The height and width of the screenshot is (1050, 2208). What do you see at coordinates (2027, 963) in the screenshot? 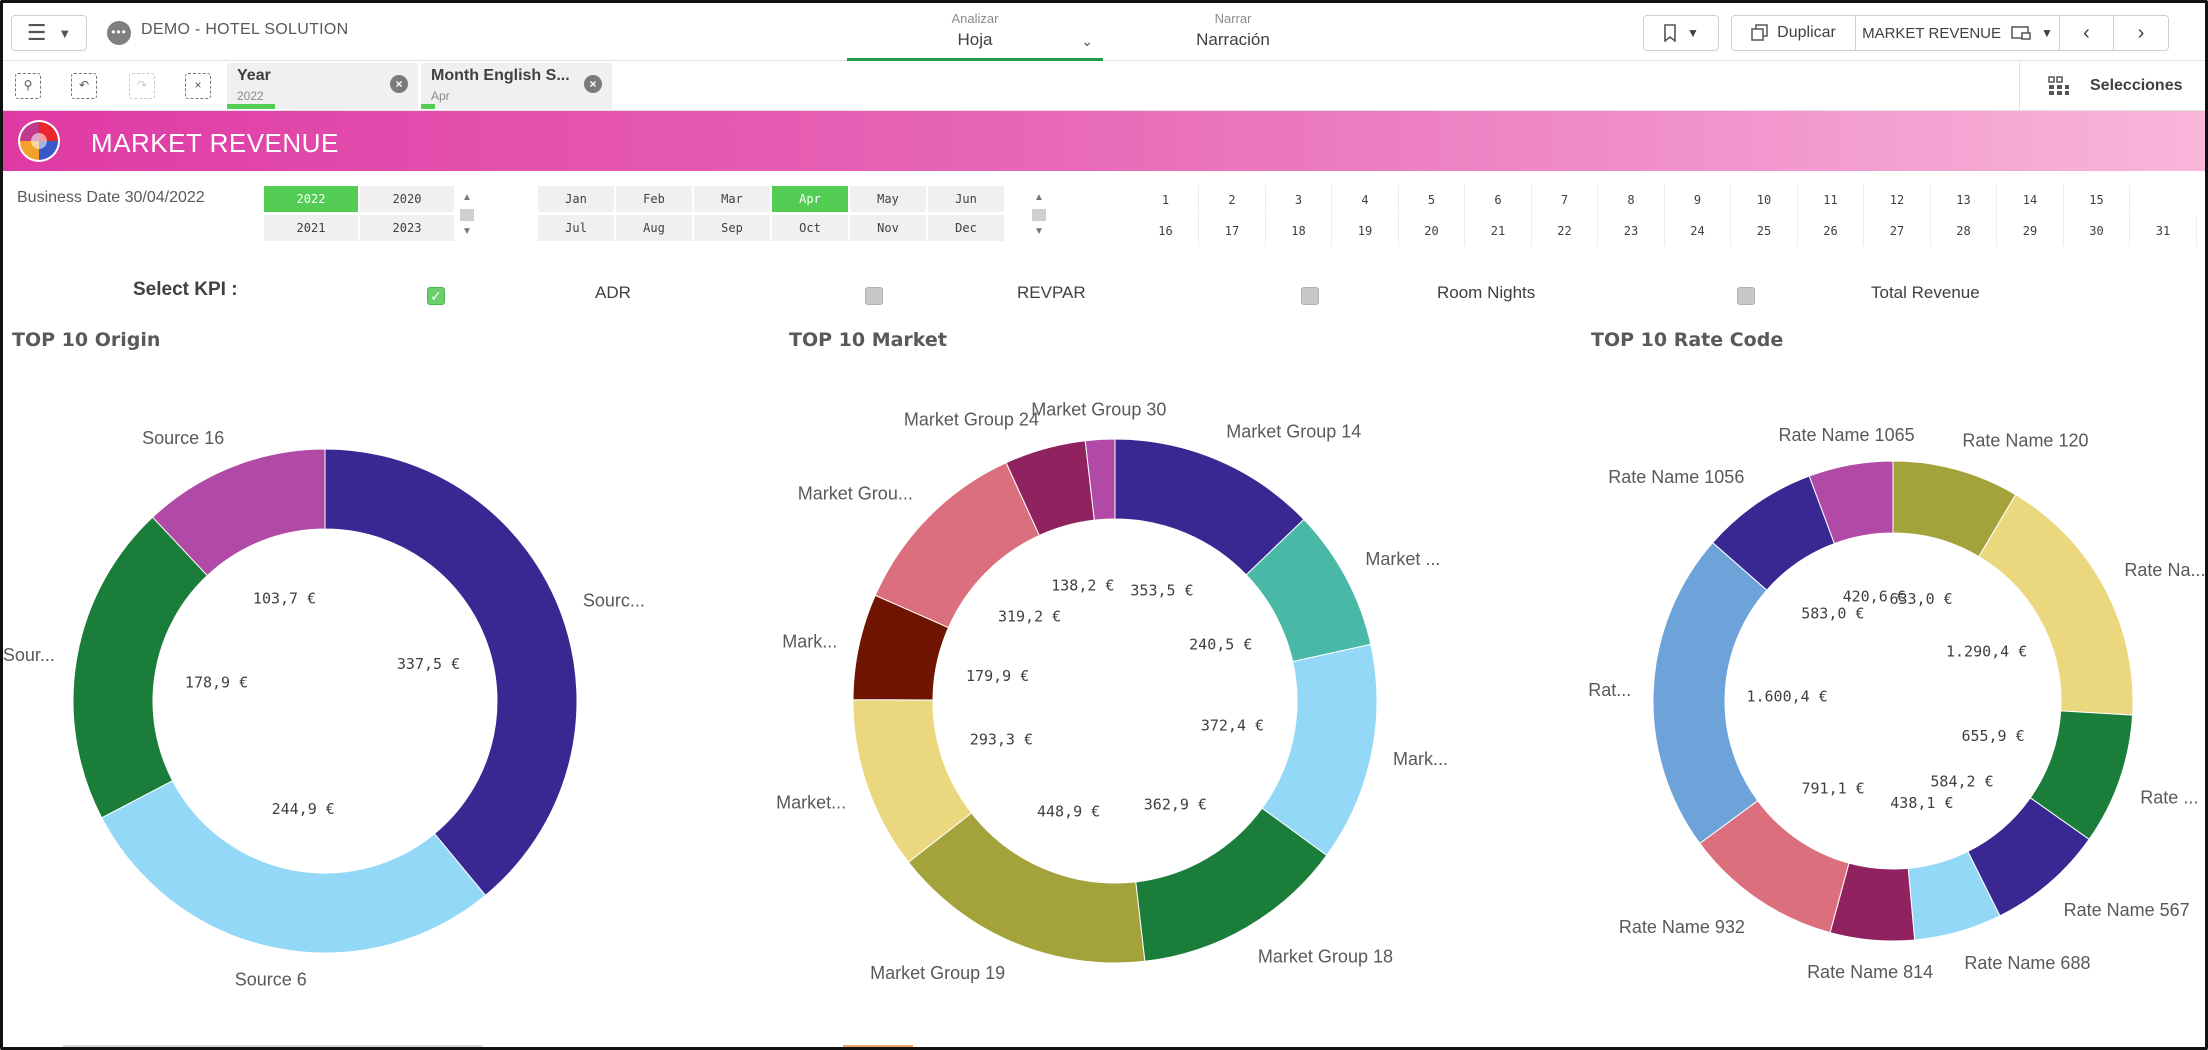
I see `donut-category-label: Rate Name 688` at bounding box center [2027, 963].